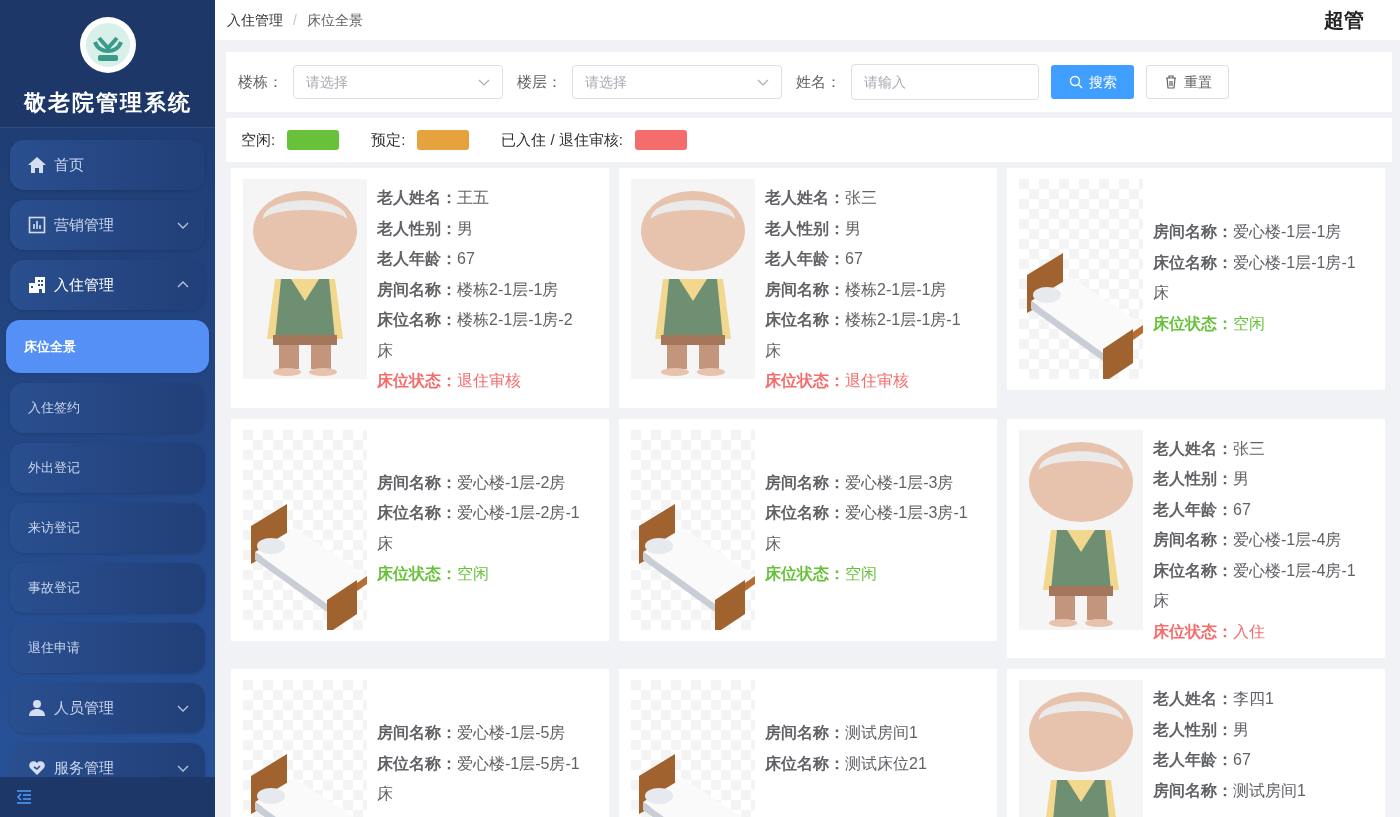 The image size is (1400, 817). Describe the element at coordinates (260, 81) in the screenshot. I see `filter-label: 楼栋：` at that location.